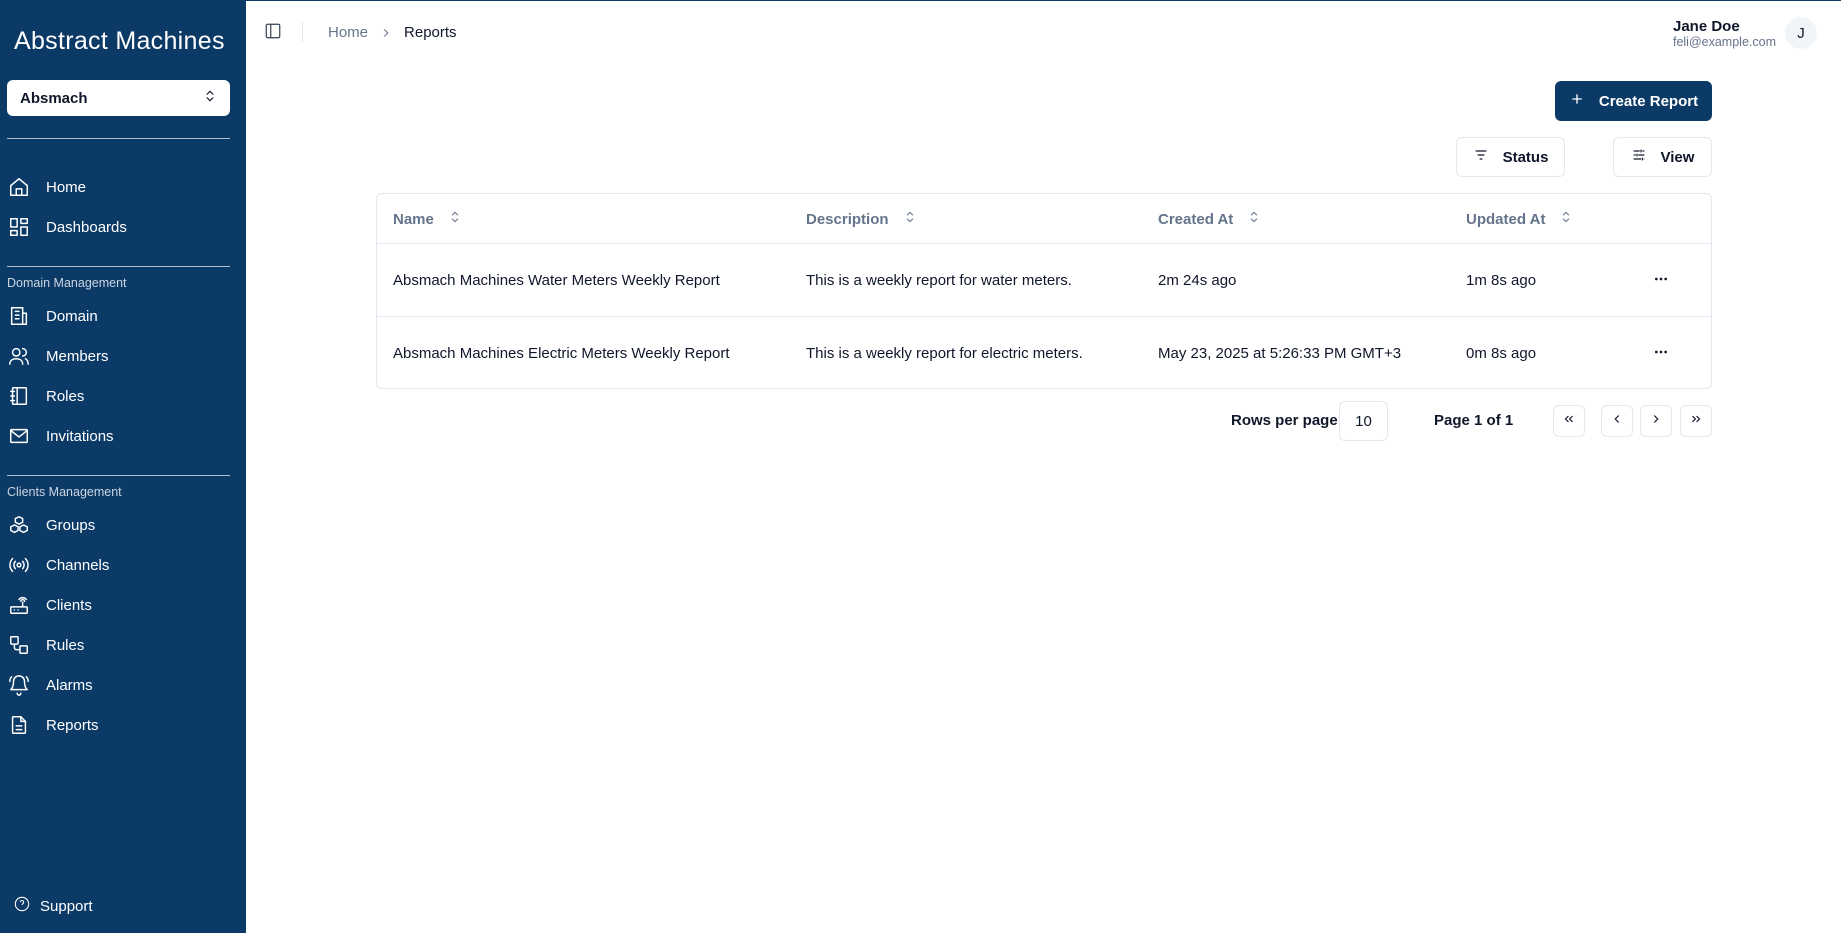 The image size is (1841, 933). I want to click on page-indicator: Page 1 of 1, so click(1474, 420).